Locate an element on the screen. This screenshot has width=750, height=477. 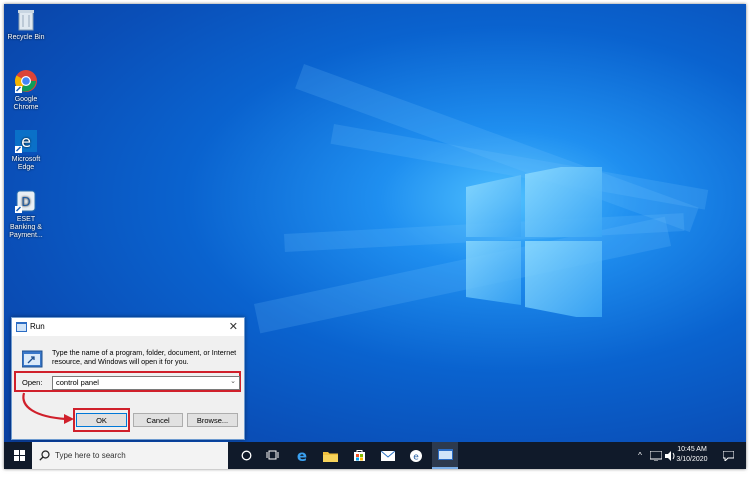
desktop-icon-edge: e Microsoft Edge is located at coordinates (26, 150).